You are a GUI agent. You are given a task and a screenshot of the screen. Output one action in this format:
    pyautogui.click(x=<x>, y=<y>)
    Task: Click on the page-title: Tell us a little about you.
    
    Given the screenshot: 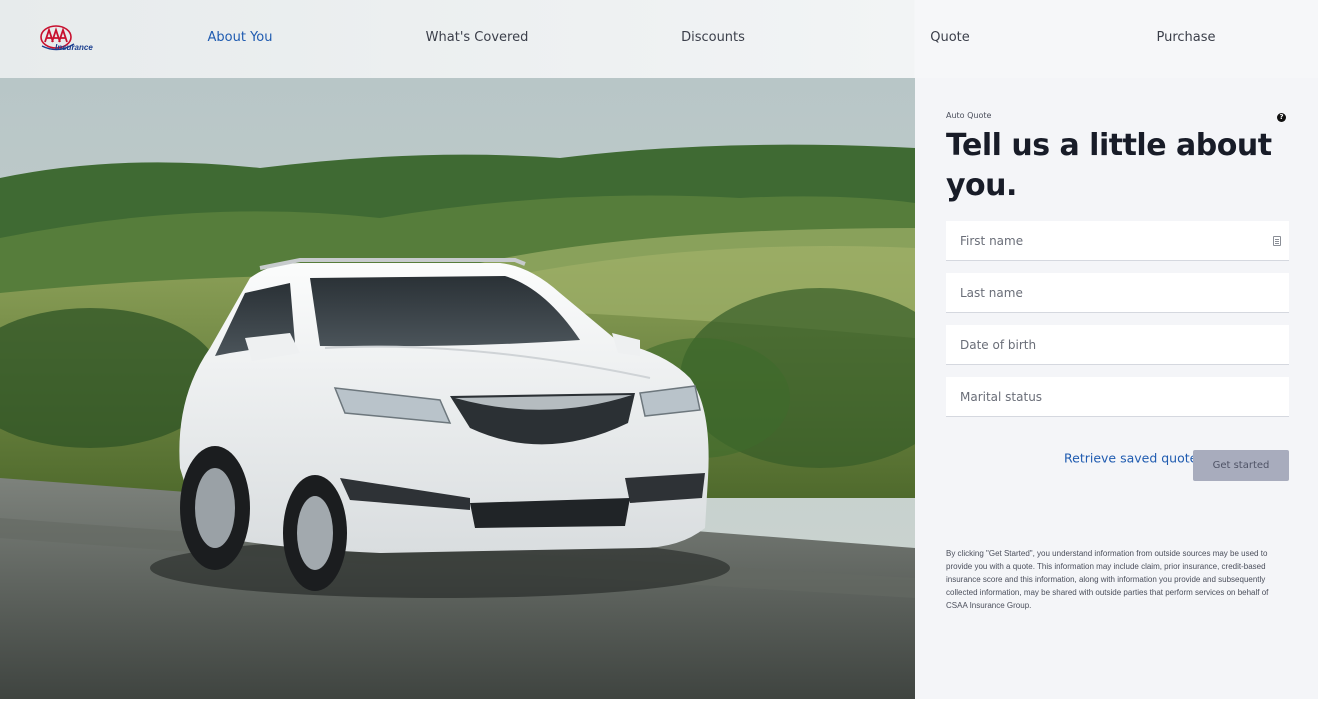 What is the action you would take?
    pyautogui.click(x=1109, y=165)
    